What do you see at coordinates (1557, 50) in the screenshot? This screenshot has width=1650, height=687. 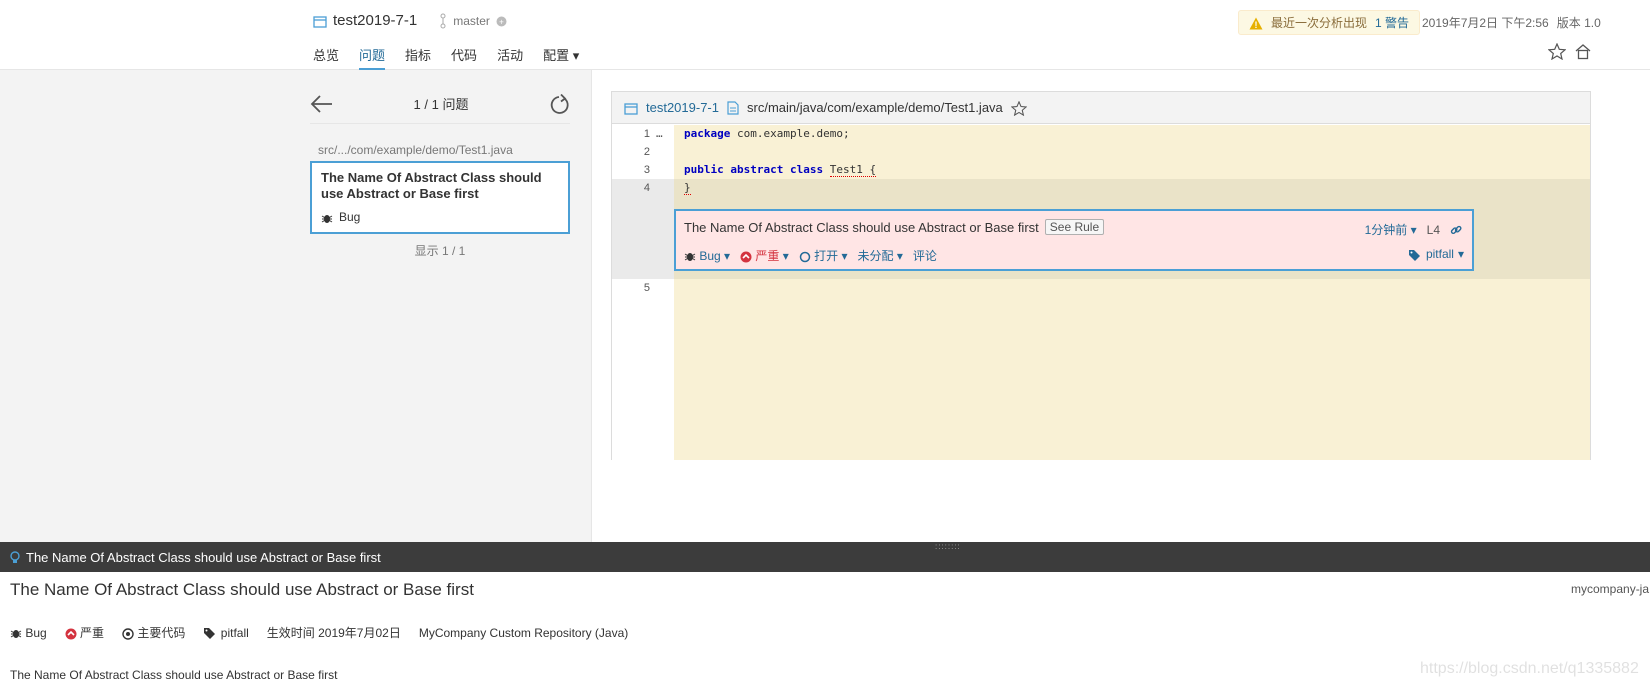 I see `favorite-star-icon` at bounding box center [1557, 50].